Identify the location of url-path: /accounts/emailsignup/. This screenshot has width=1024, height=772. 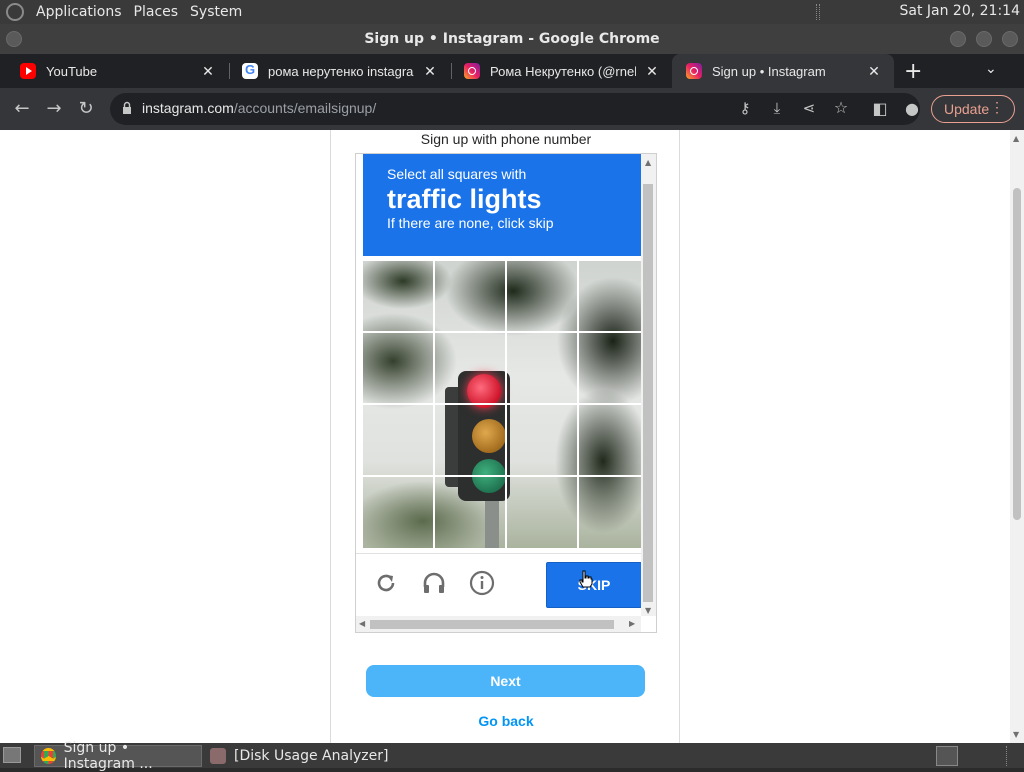
(305, 108).